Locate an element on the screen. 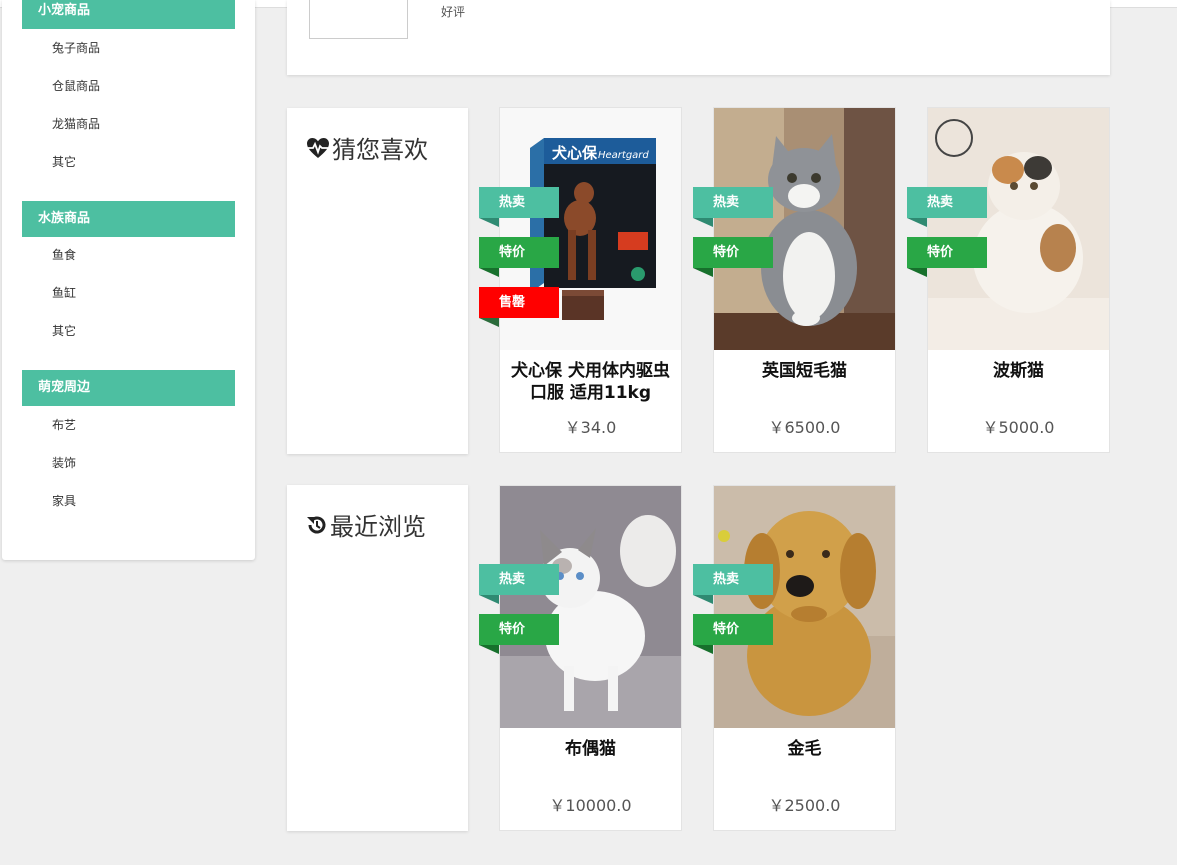 The width and height of the screenshot is (1177, 865). category-header-small-pets: 小宠商品 is located at coordinates (128, 14).